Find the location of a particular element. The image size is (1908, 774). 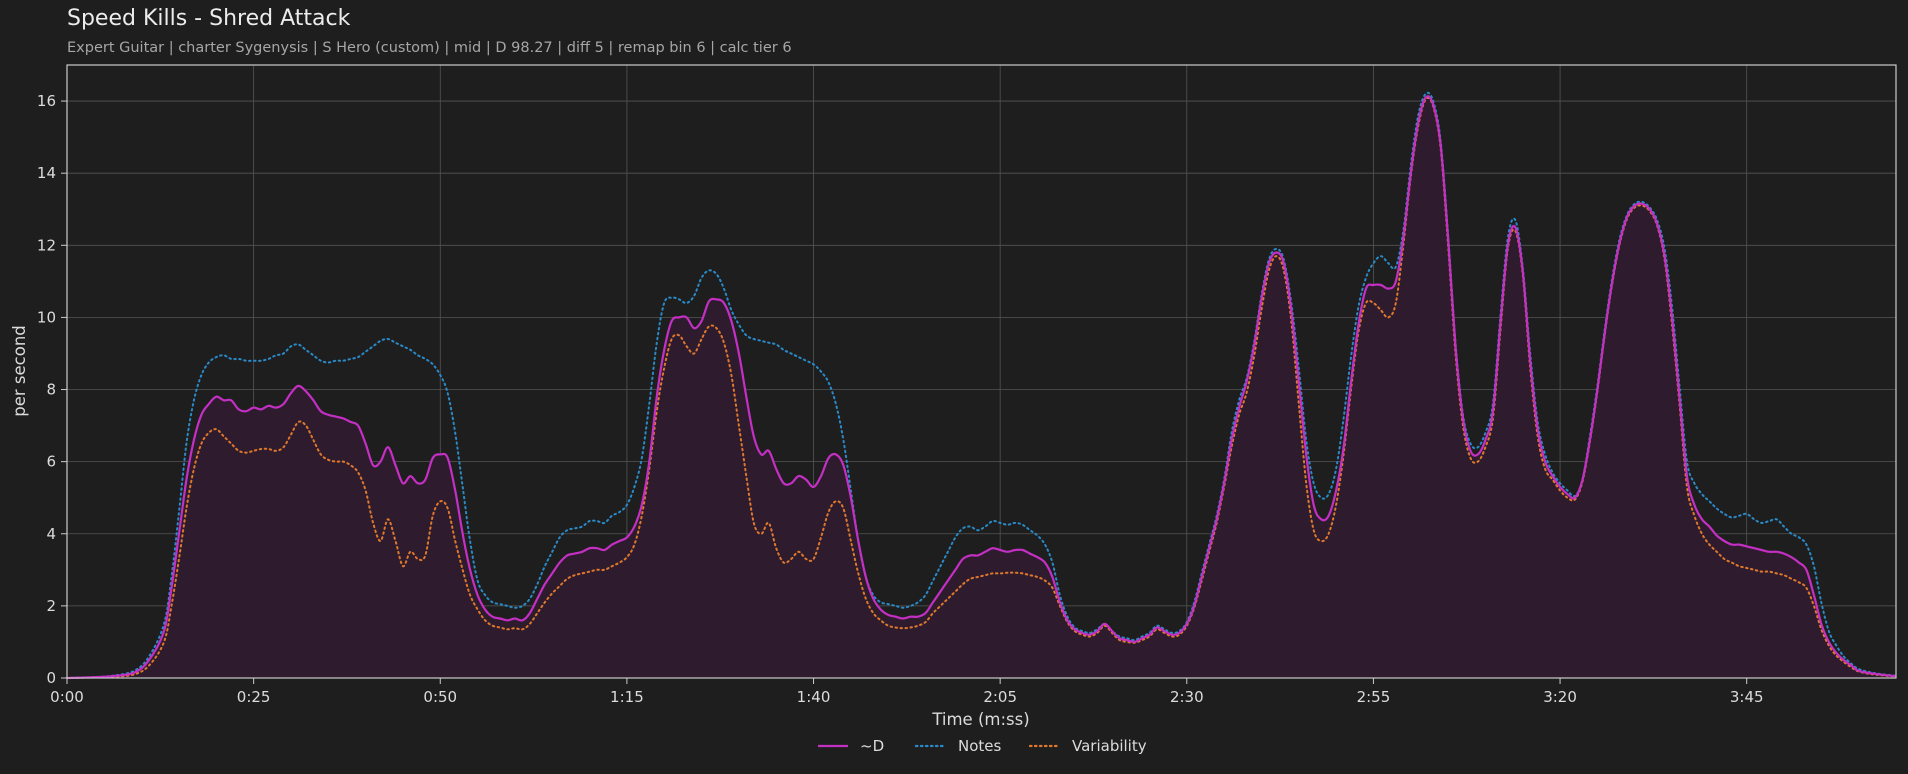

y-axis-ticks: 0 2 4 6 8 10 12 14 16 is located at coordinates (52, 389).